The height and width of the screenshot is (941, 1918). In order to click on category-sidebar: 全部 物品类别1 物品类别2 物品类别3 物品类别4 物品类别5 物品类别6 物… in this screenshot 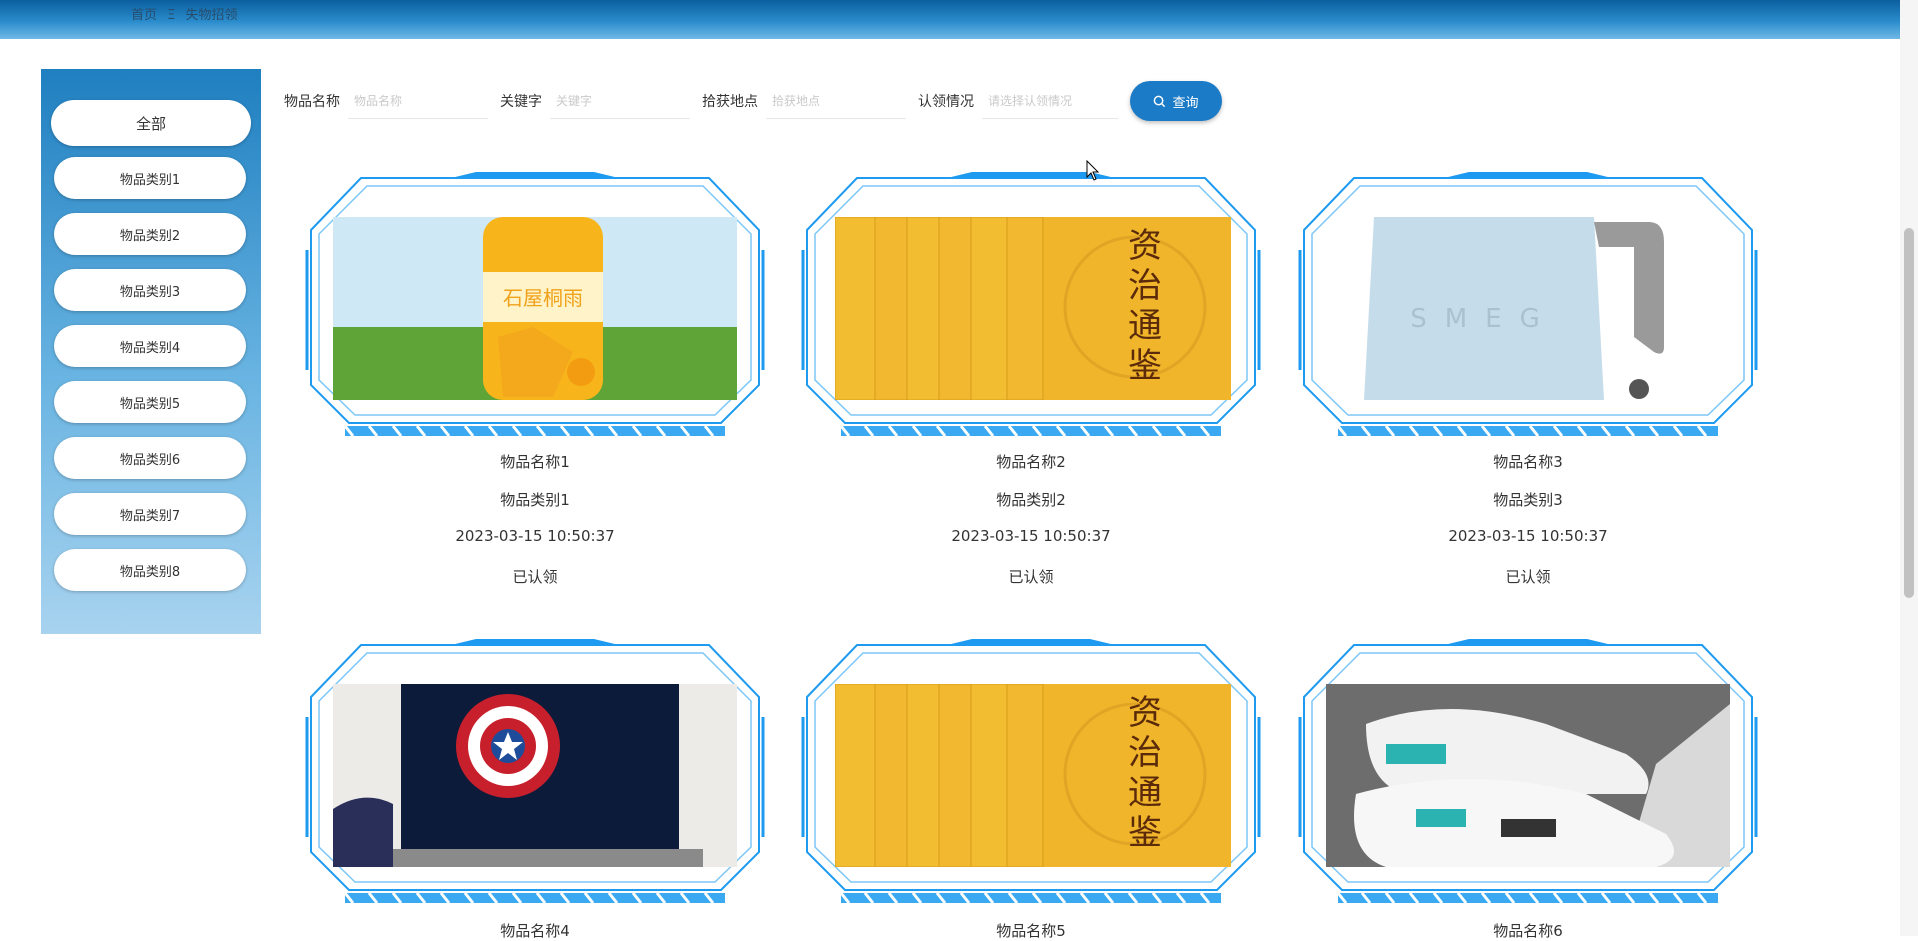, I will do `click(151, 351)`.